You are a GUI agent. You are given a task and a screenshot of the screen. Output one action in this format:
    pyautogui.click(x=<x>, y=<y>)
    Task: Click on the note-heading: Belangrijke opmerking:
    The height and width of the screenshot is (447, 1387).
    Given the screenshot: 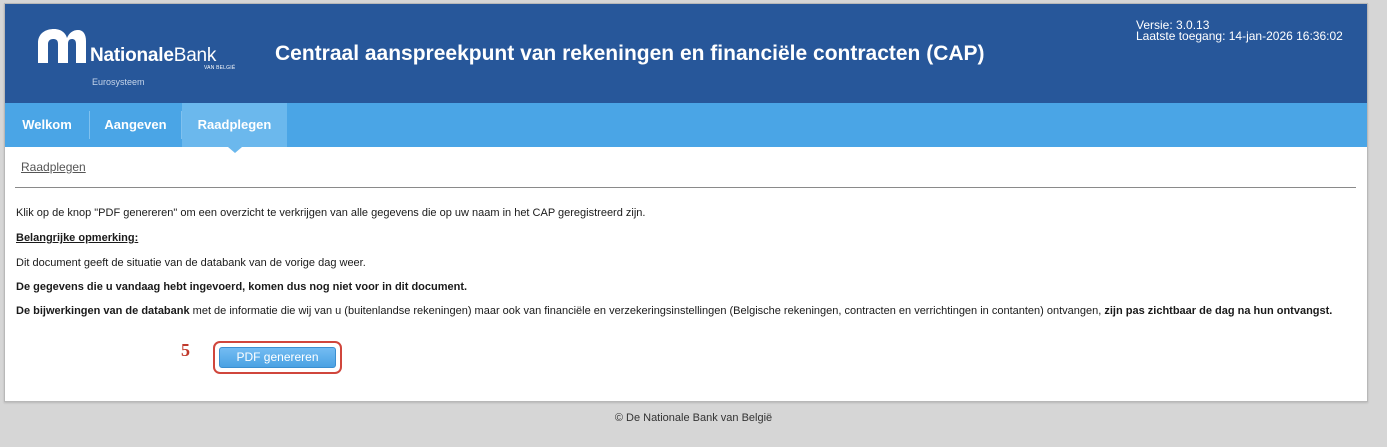 What is the action you would take?
    pyautogui.click(x=77, y=238)
    